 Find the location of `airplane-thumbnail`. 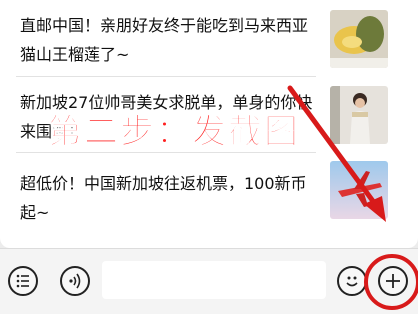

airplane-thumbnail is located at coordinates (359, 190).